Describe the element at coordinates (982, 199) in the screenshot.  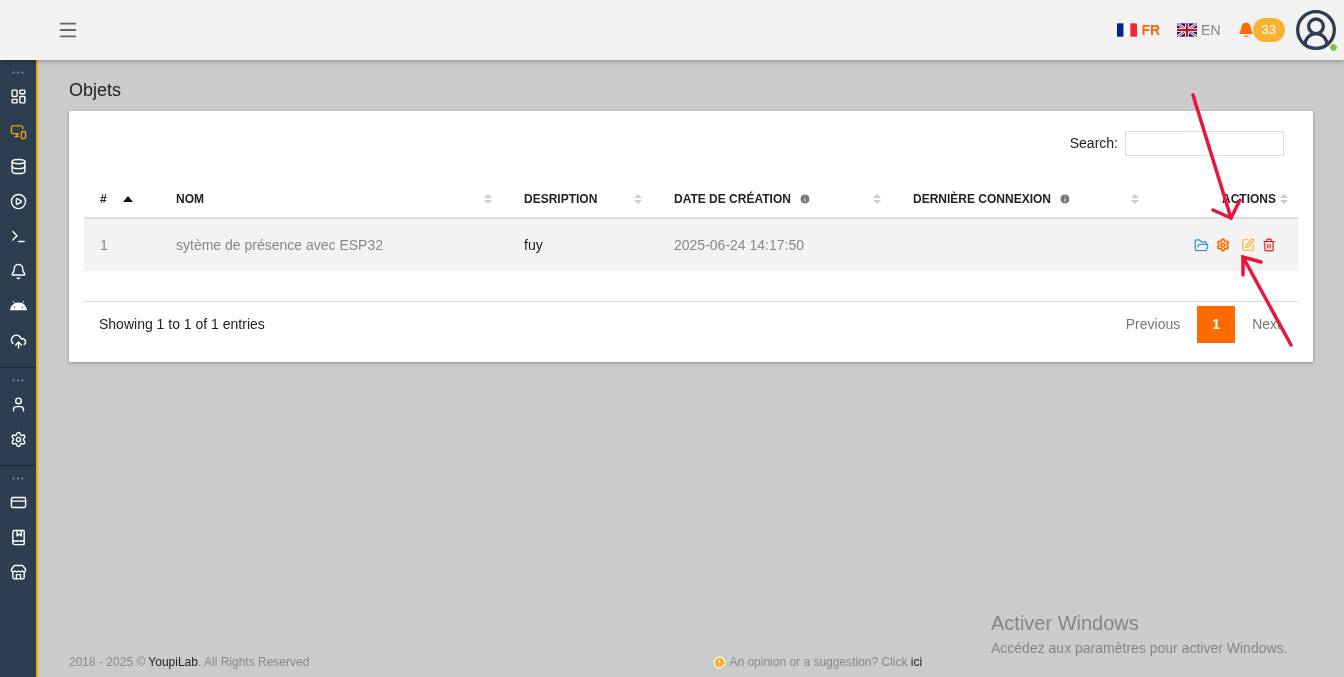
I see `column-header: DERNIÈRE CONNEXION` at that location.